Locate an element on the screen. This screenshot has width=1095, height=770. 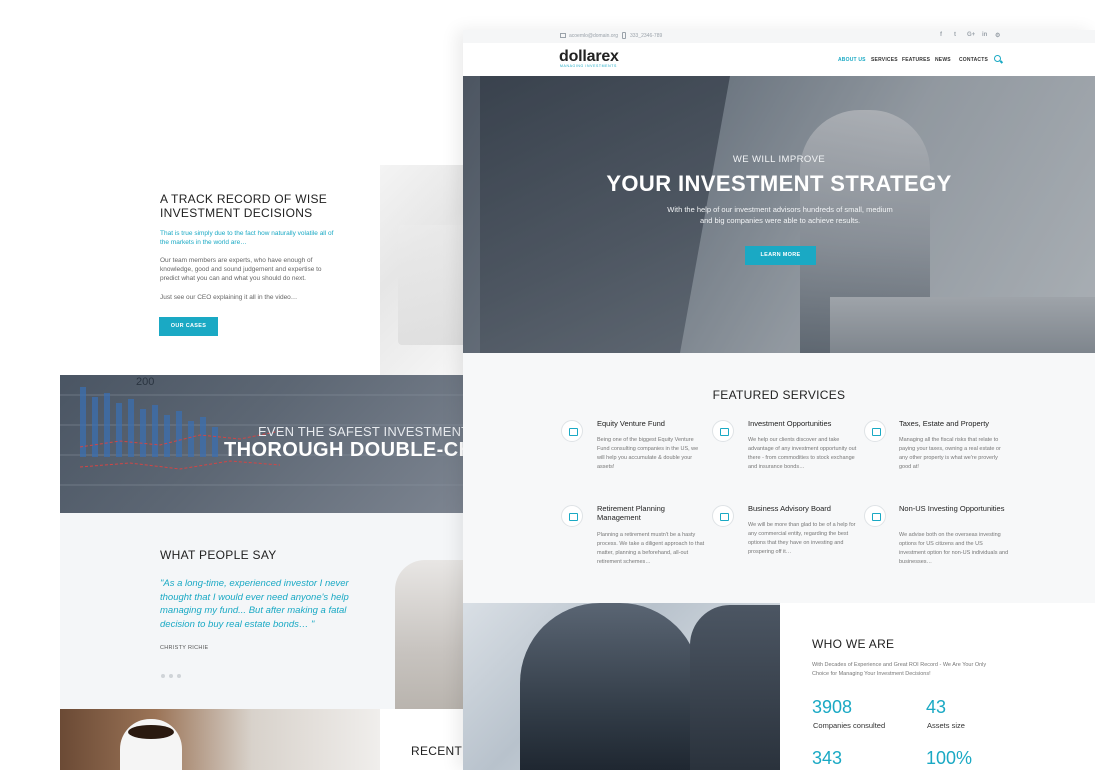
service-title: Retirement Planning Management is located at coordinates (652, 513).